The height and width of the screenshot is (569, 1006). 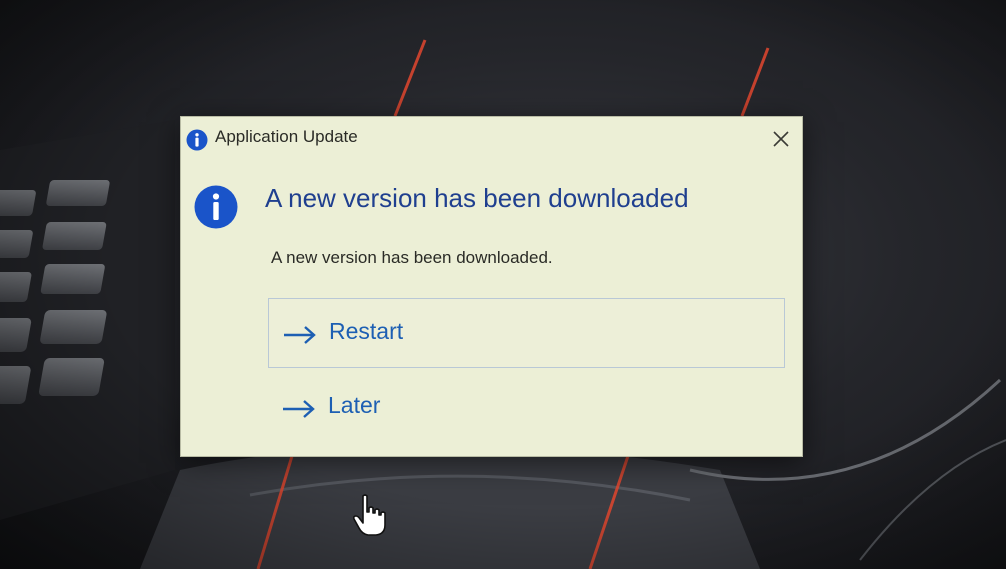 I want to click on restart-command-link: Restart, so click(x=526, y=333).